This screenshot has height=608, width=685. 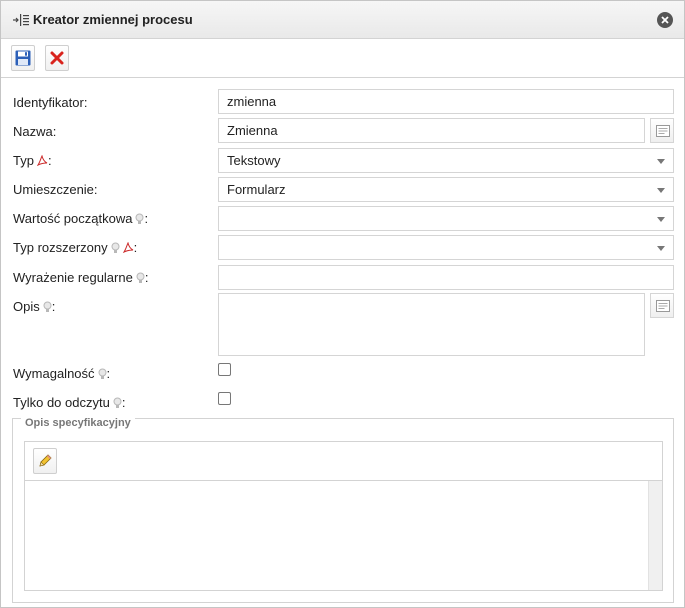 I want to click on red-x-icon, so click(x=57, y=58).